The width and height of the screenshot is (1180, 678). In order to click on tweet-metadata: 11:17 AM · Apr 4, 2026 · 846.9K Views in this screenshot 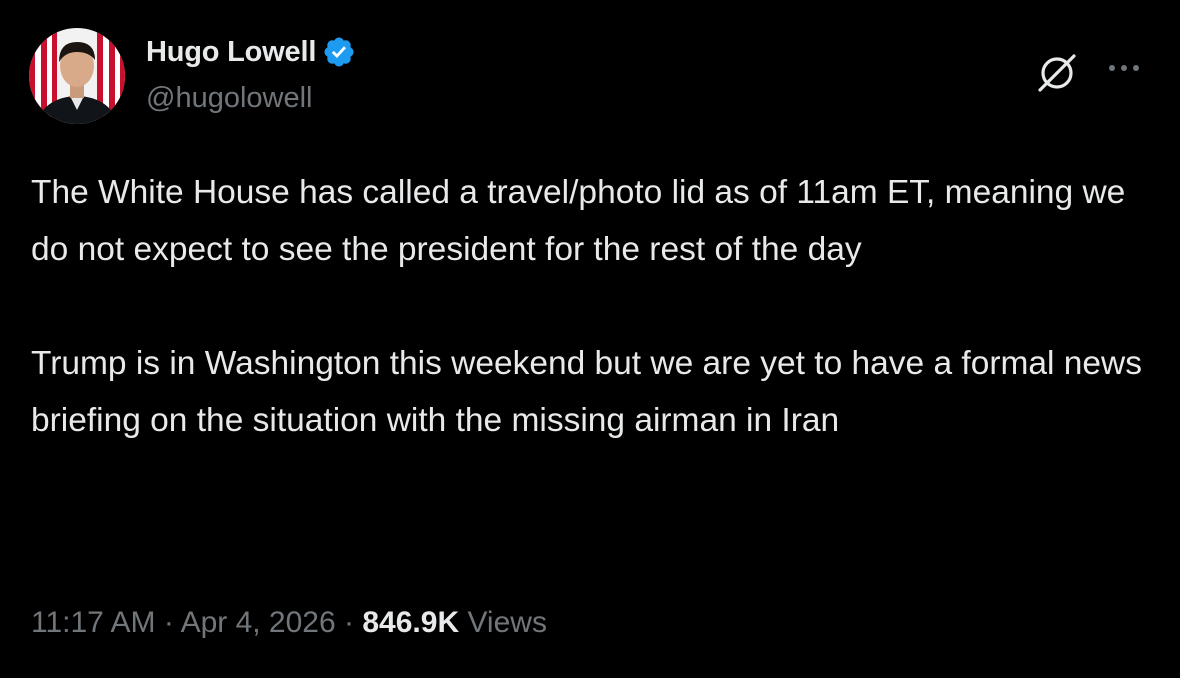, I will do `click(289, 623)`.